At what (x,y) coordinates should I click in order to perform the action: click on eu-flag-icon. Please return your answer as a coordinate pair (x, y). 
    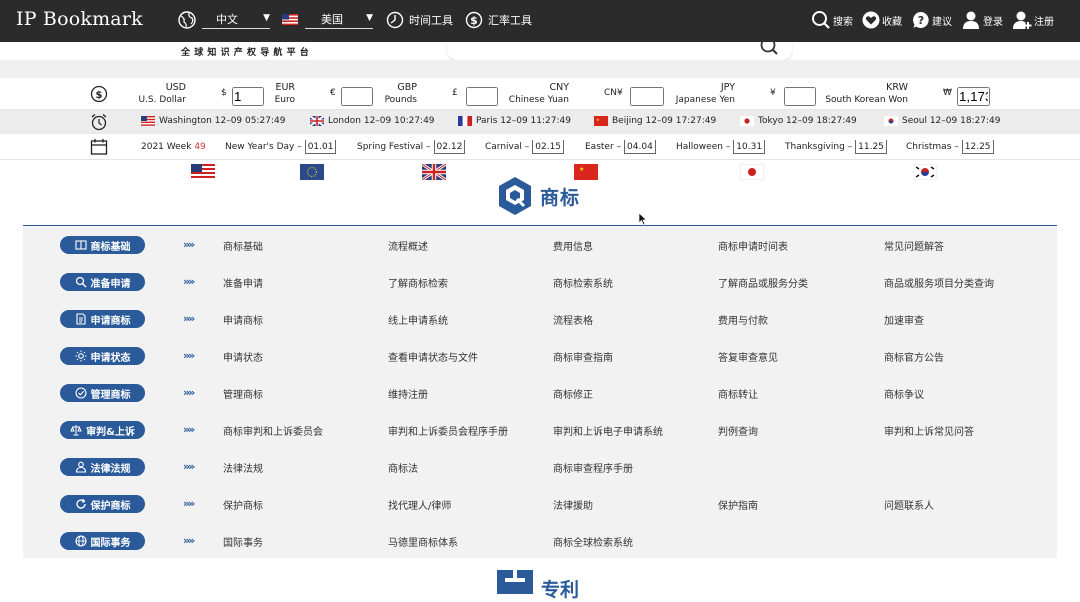
    Looking at the image, I should click on (312, 172).